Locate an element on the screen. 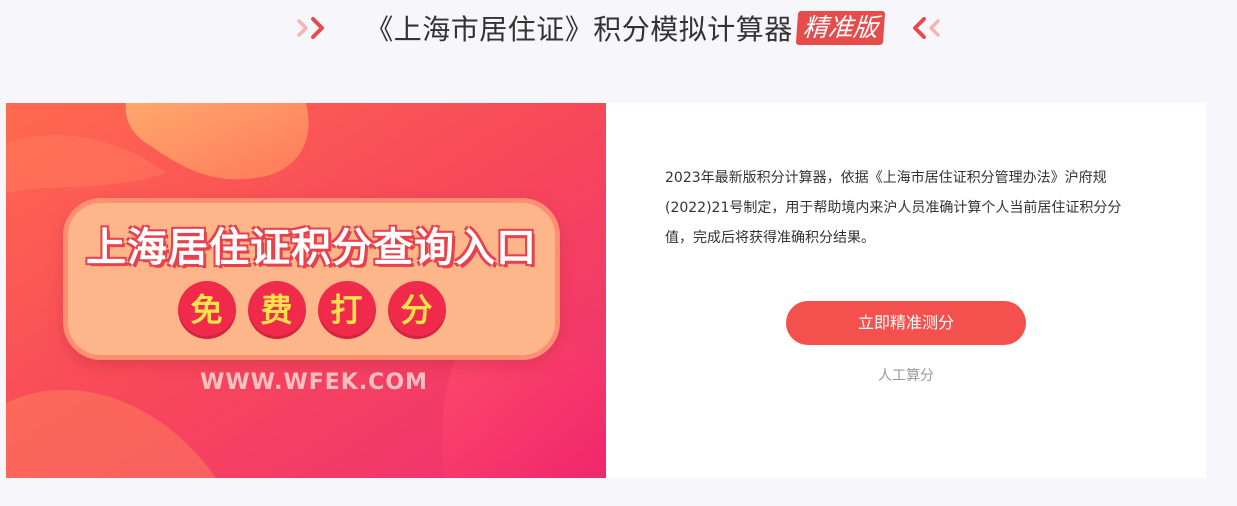 This screenshot has width=1237, height=506. banner-headline: 上海居住证积分查询入口 is located at coordinates (311, 248).